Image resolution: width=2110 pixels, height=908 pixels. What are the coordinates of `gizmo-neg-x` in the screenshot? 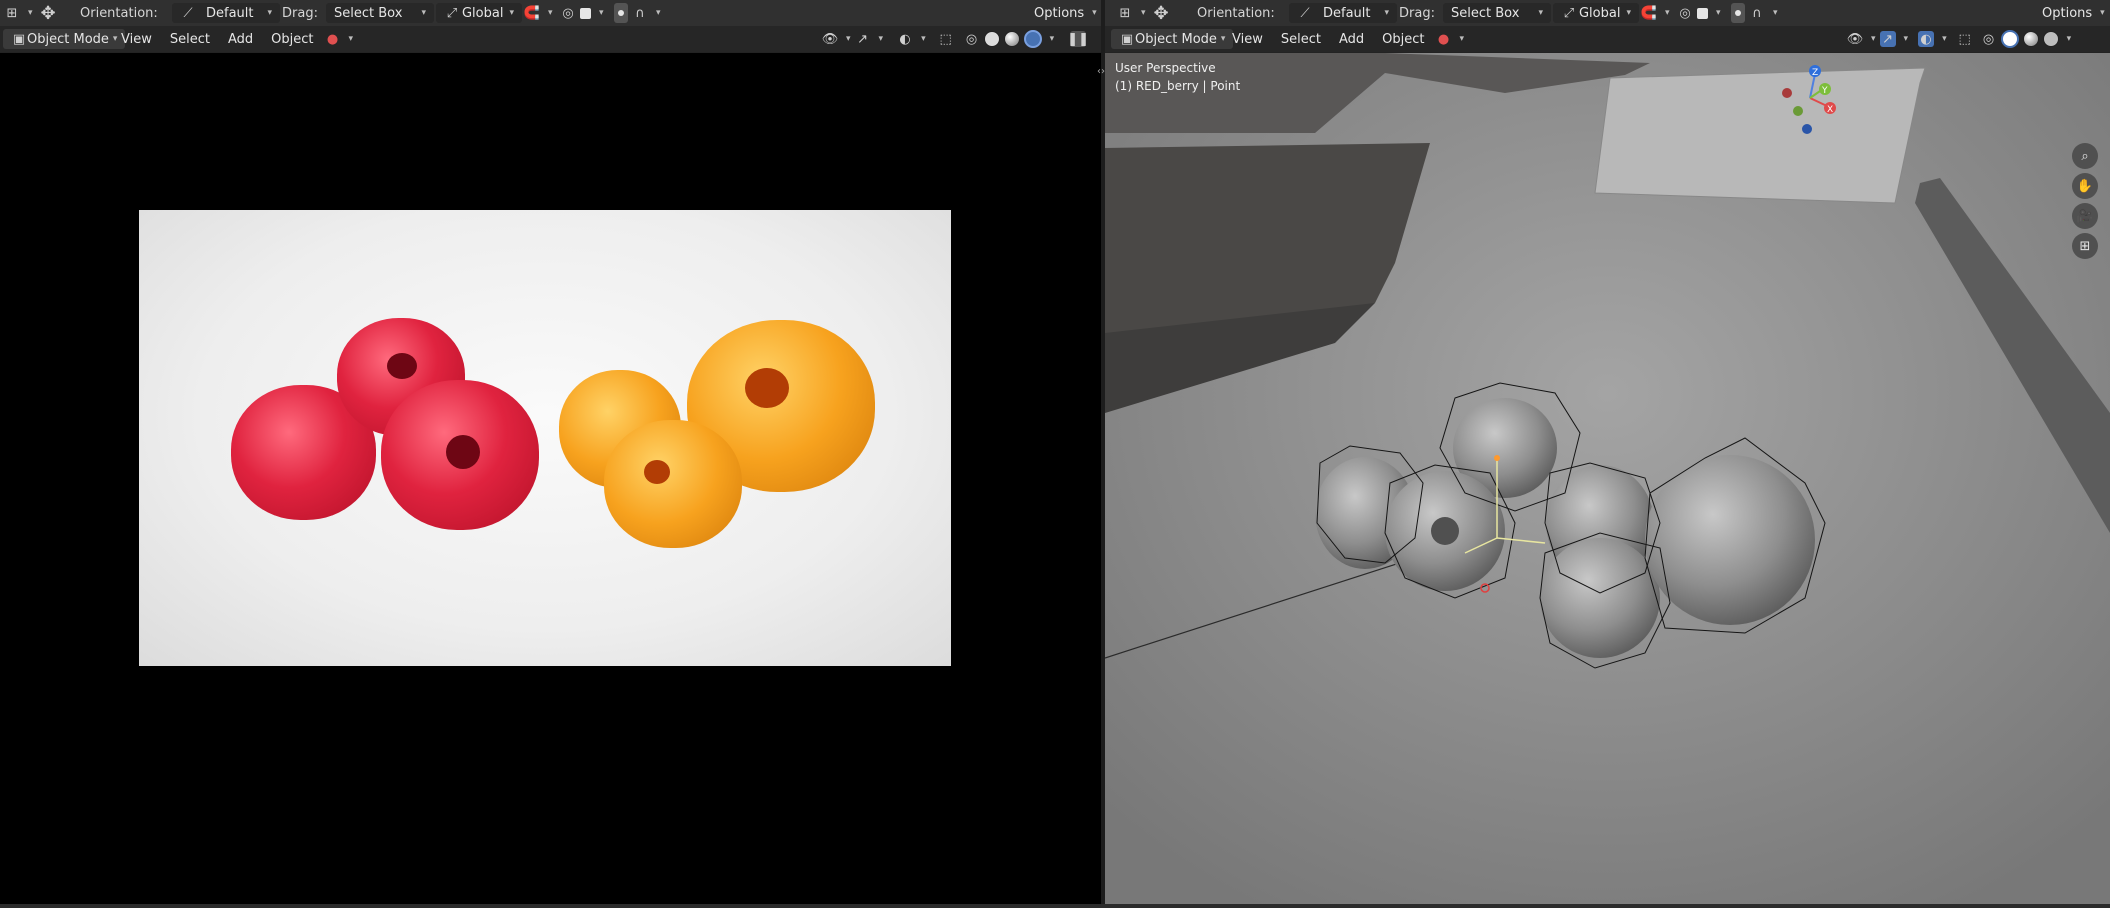 It's located at (1787, 93).